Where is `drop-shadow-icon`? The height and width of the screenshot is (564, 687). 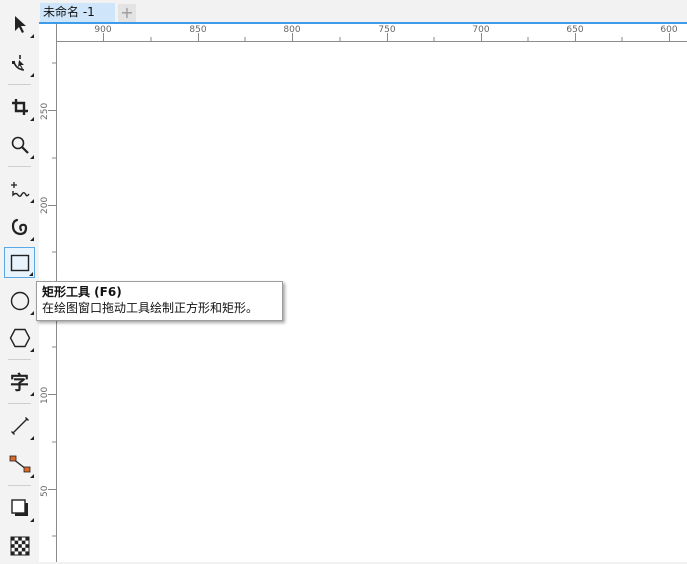 drop-shadow-icon is located at coordinates (19, 507).